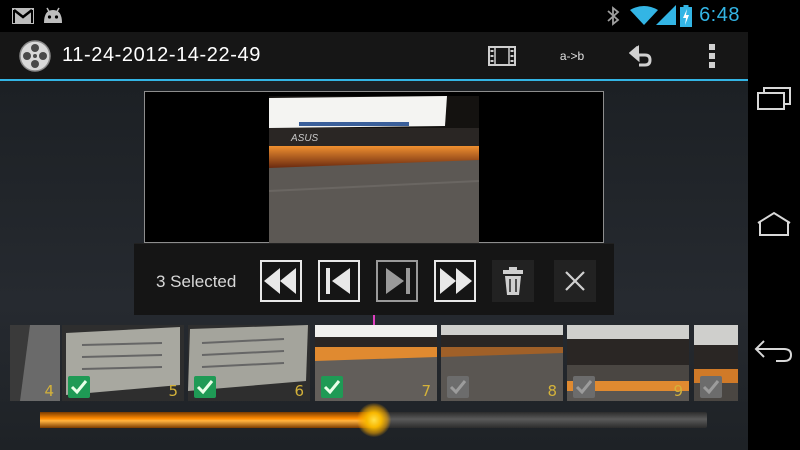  What do you see at coordinates (644, 15) in the screenshot?
I see `wifi-icon` at bounding box center [644, 15].